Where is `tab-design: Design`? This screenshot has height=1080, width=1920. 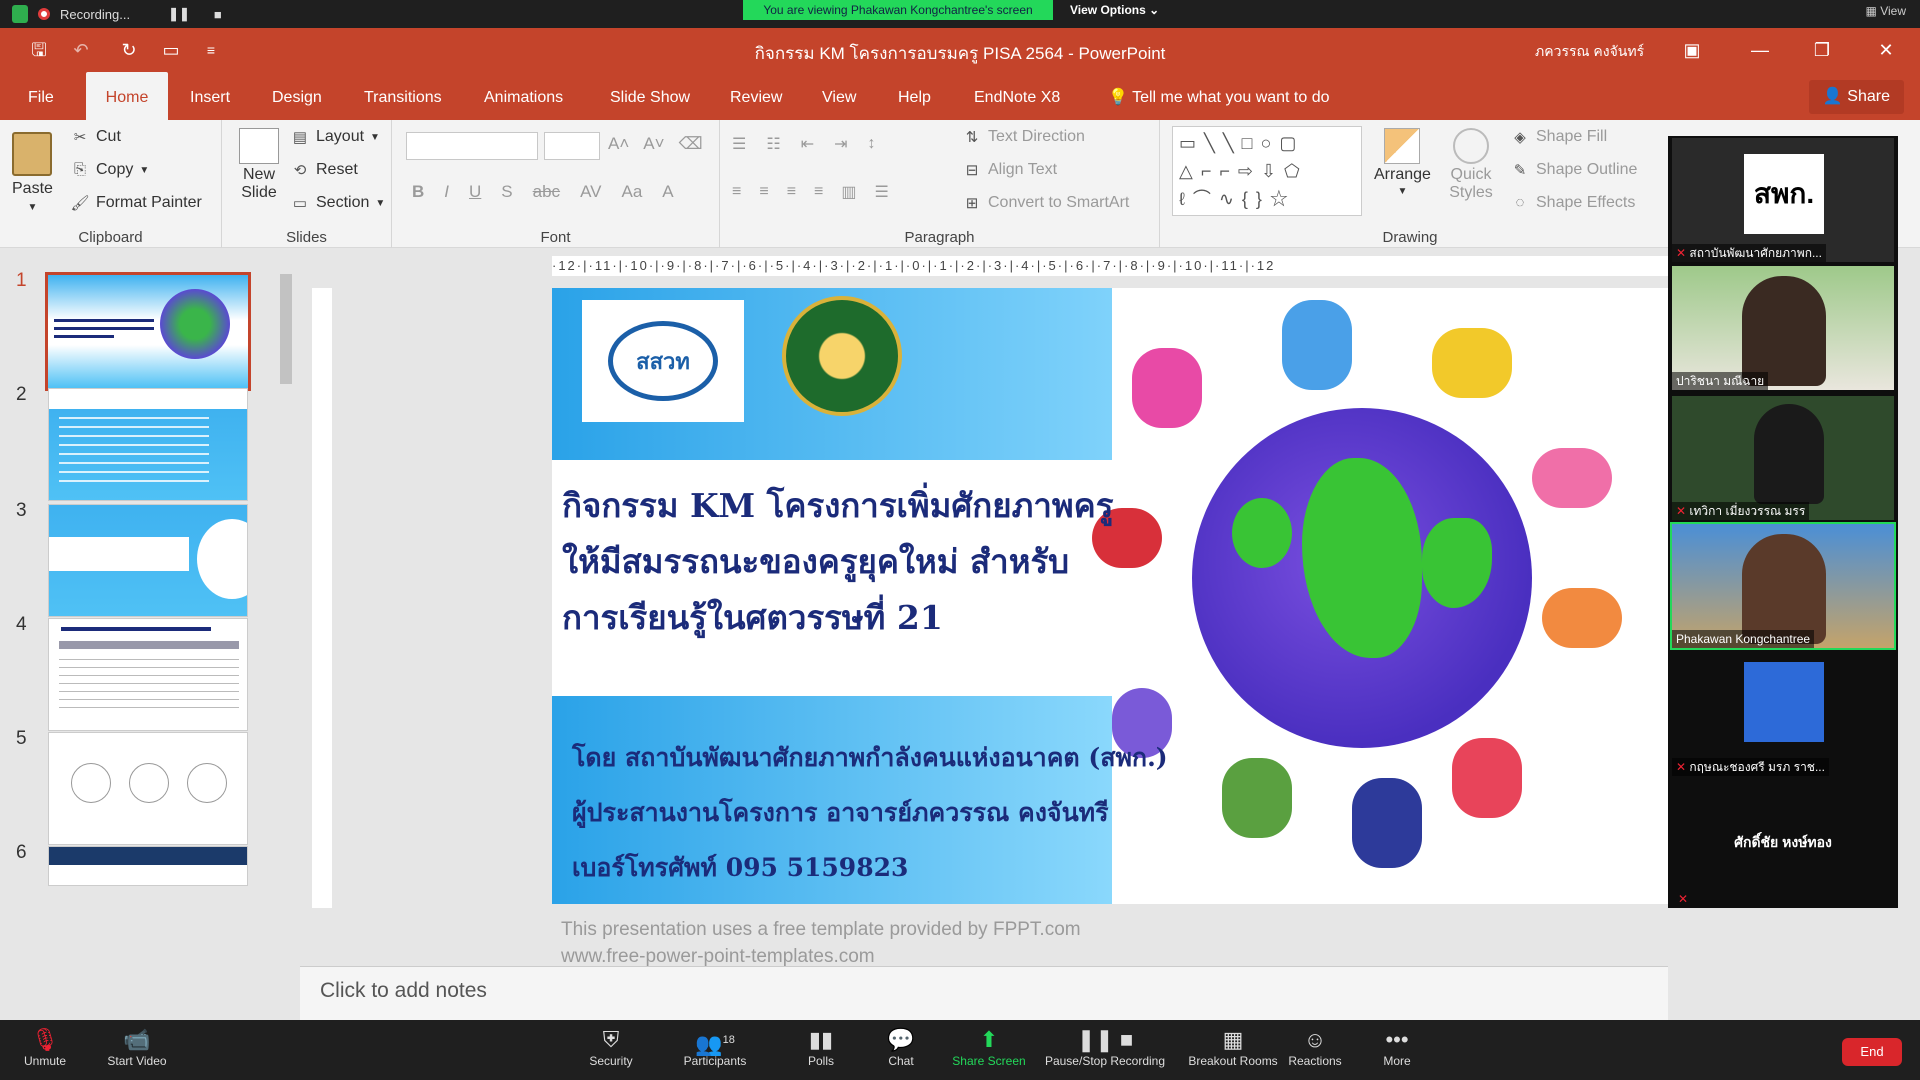
tab-design: Design is located at coordinates (297, 96).